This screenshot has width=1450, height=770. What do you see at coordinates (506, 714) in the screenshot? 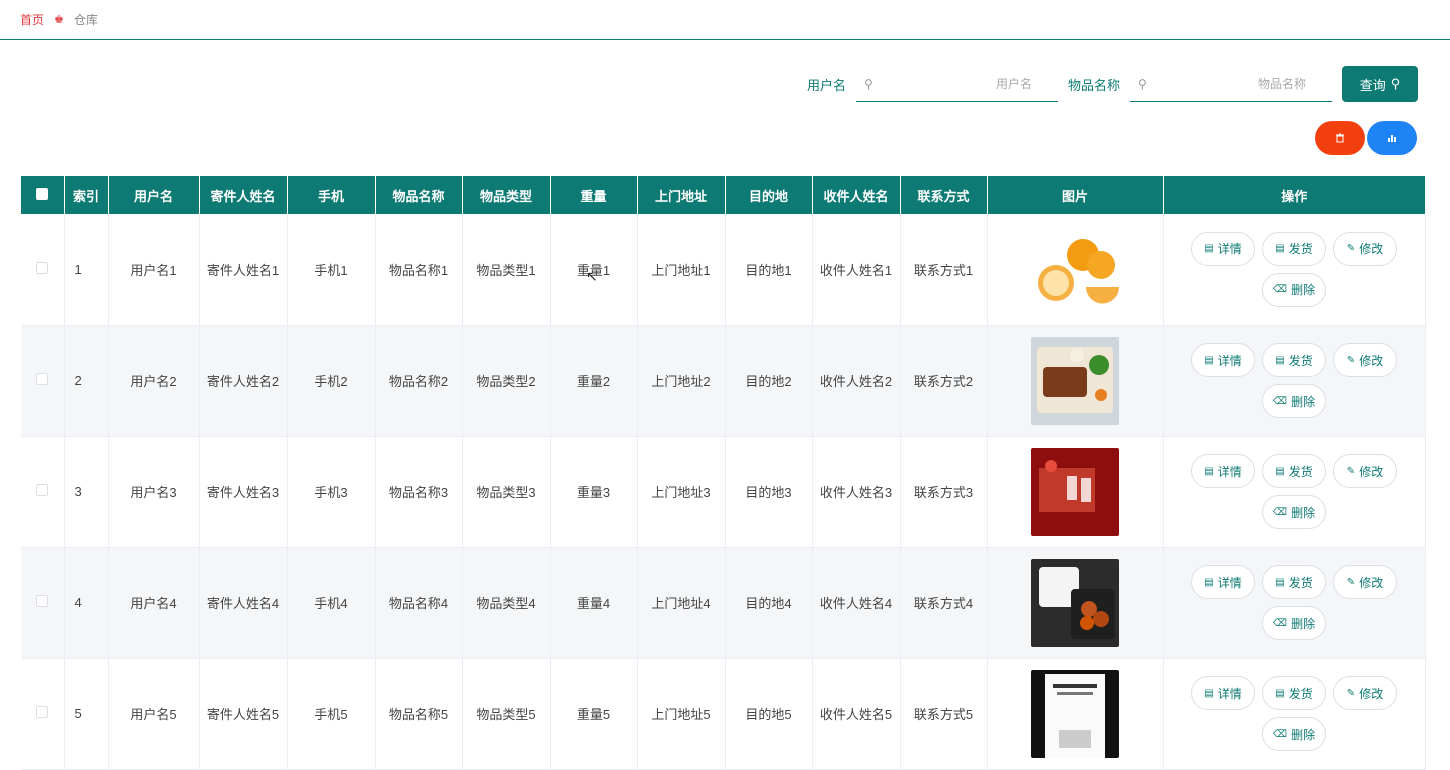
I see `item-type-cell: 物品类型5` at bounding box center [506, 714].